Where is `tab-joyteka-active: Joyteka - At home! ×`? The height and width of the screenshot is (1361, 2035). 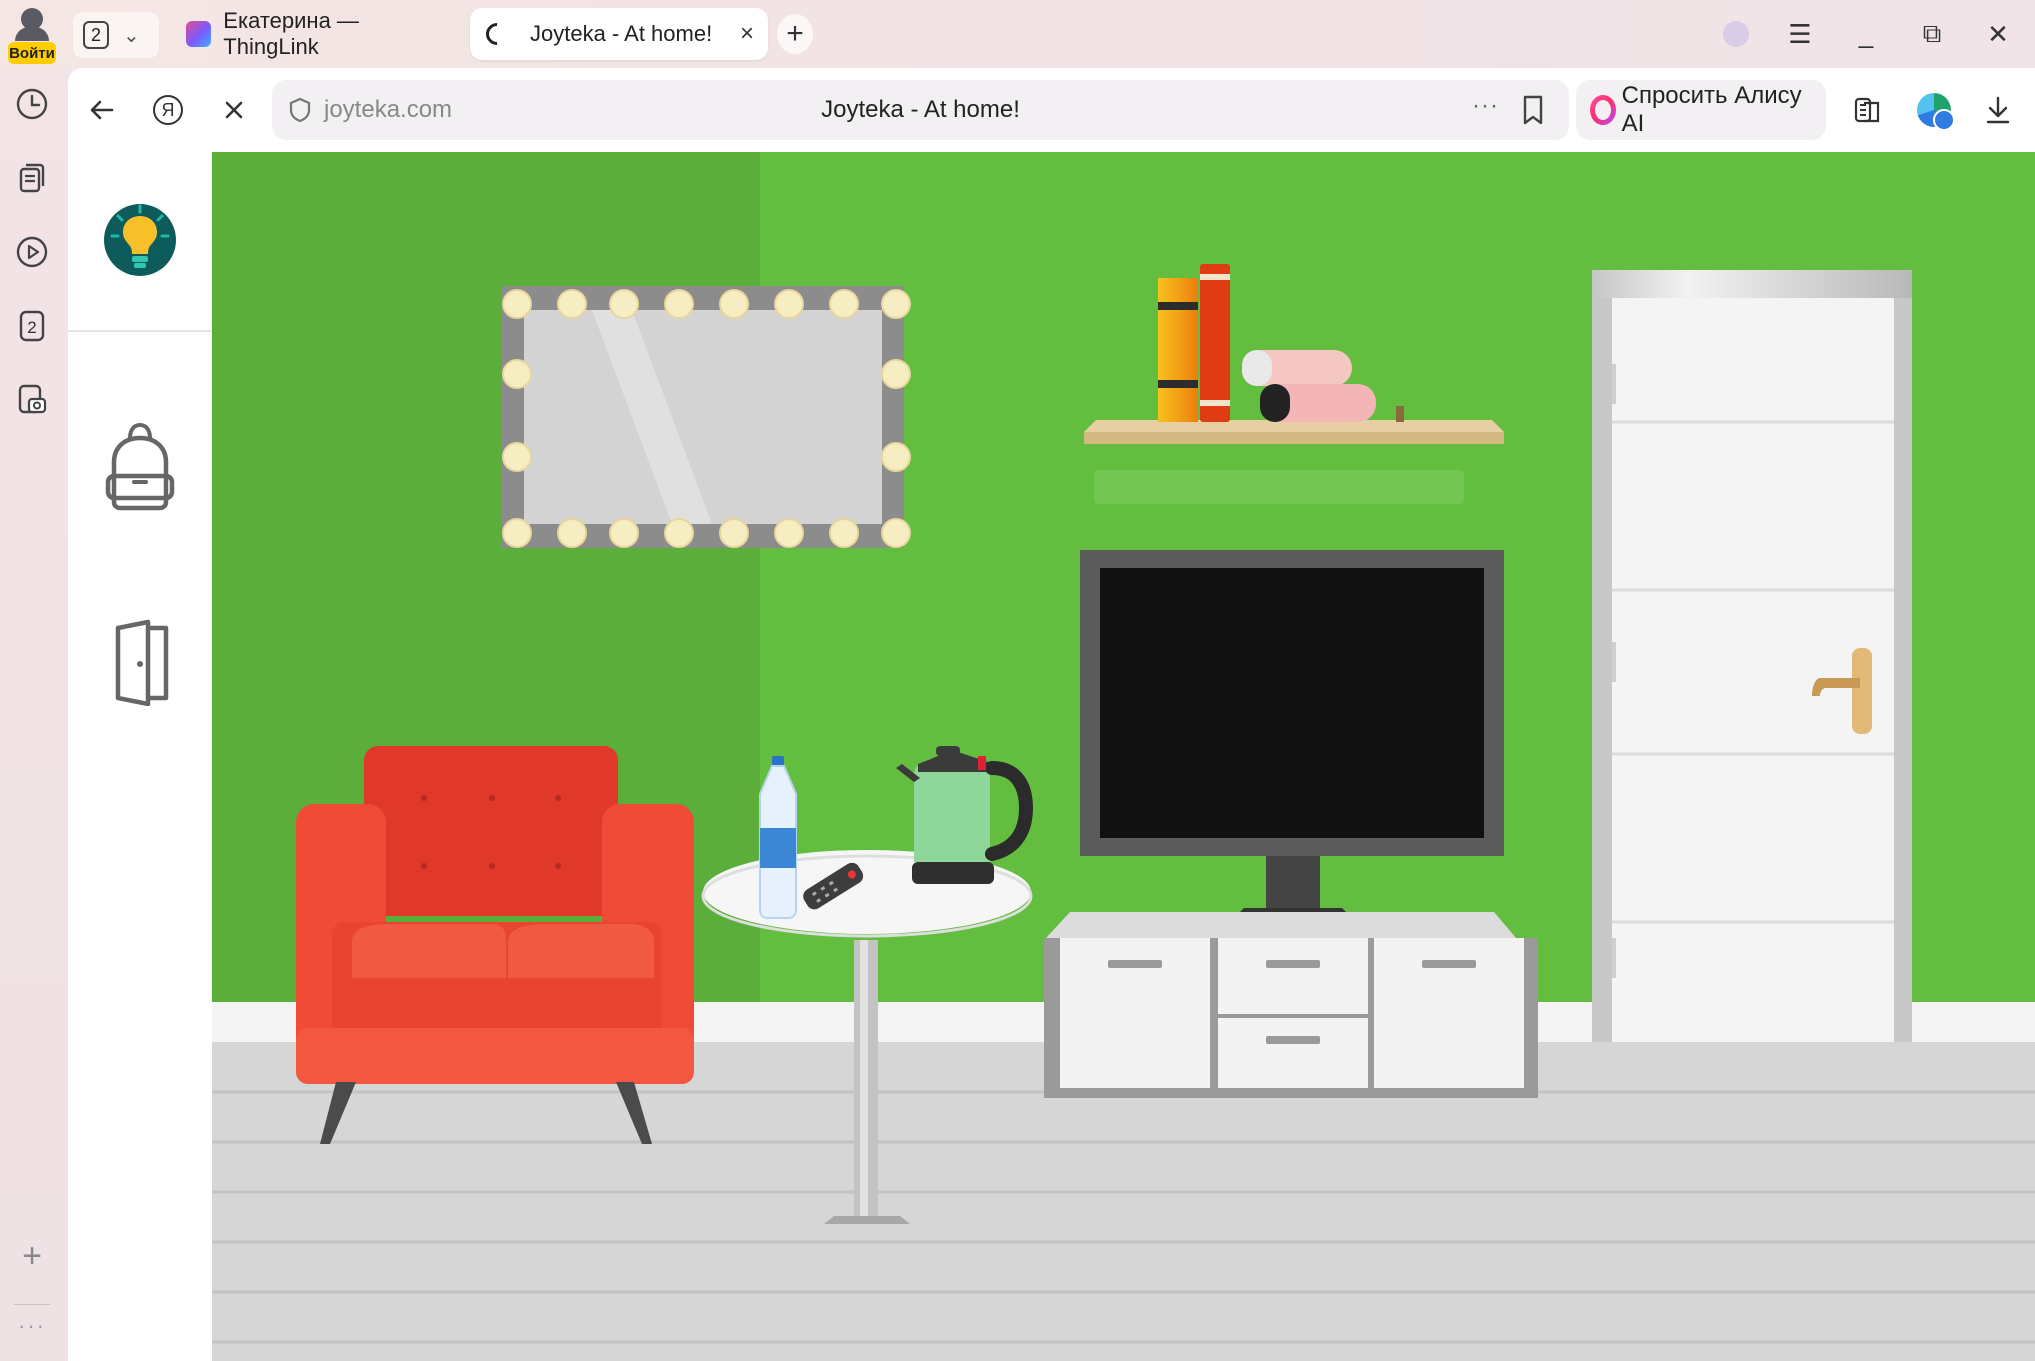 tab-joyteka-active: Joyteka - At home! × is located at coordinates (619, 34).